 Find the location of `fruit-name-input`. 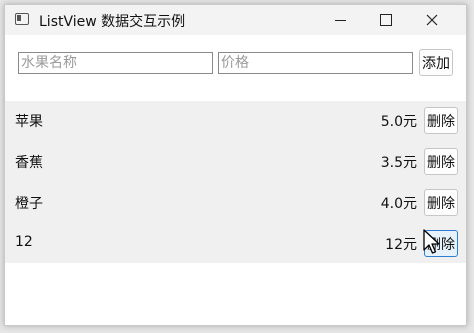

fruit-name-input is located at coordinates (115, 63).